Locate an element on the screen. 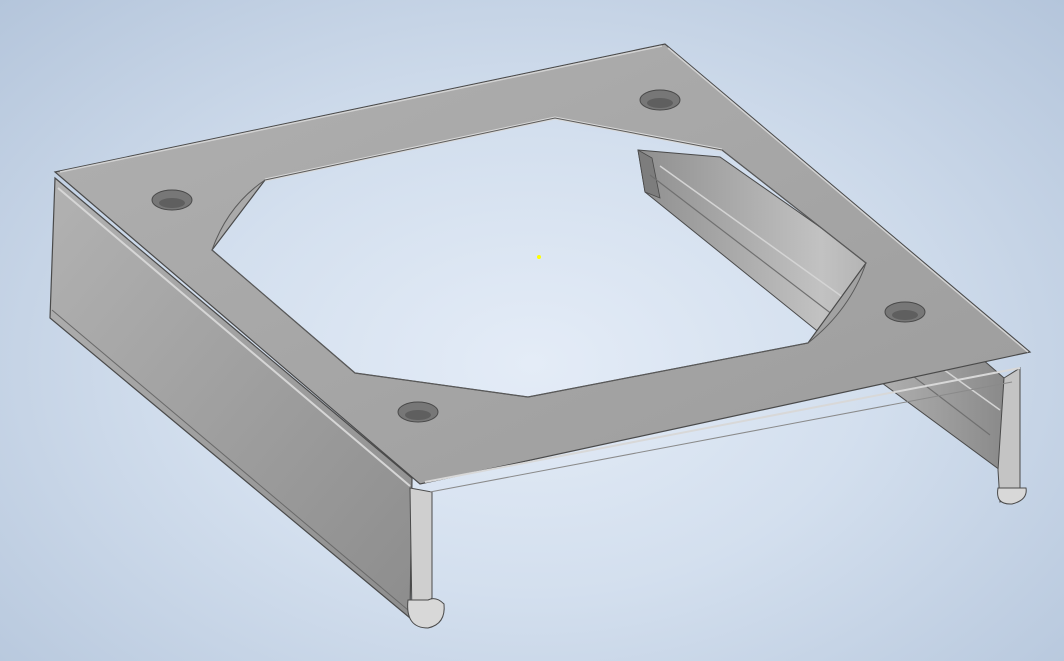 This screenshot has height=661, width=1064. mounting-hole-top-left is located at coordinates (172, 200).